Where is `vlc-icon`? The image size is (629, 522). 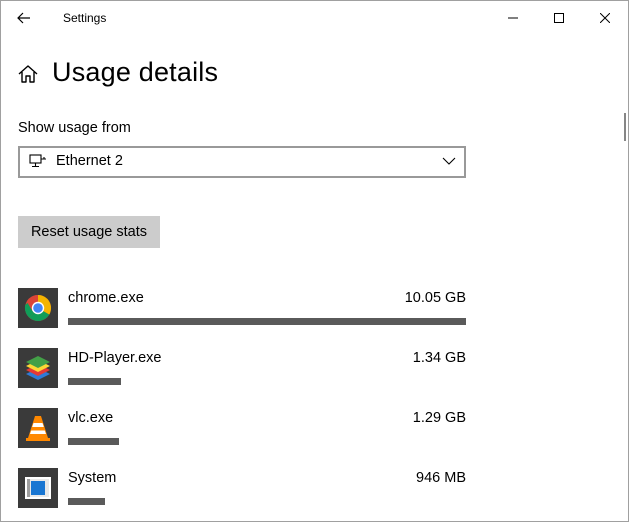
vlc-icon is located at coordinates (38, 428).